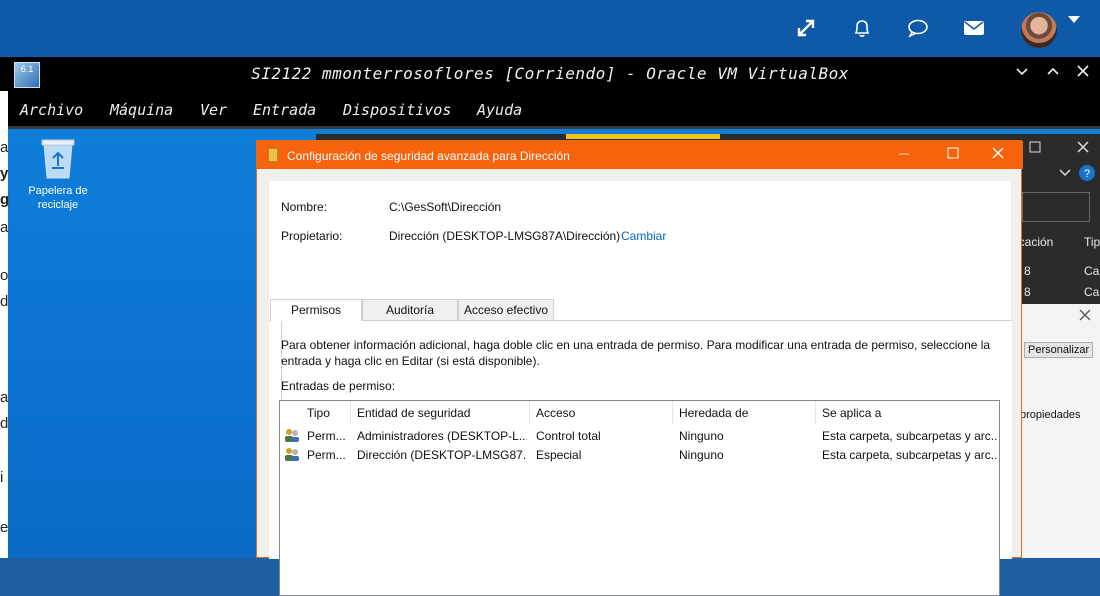 The width and height of the screenshot is (1100, 596). What do you see at coordinates (1056, 207) in the screenshot?
I see `search-input` at bounding box center [1056, 207].